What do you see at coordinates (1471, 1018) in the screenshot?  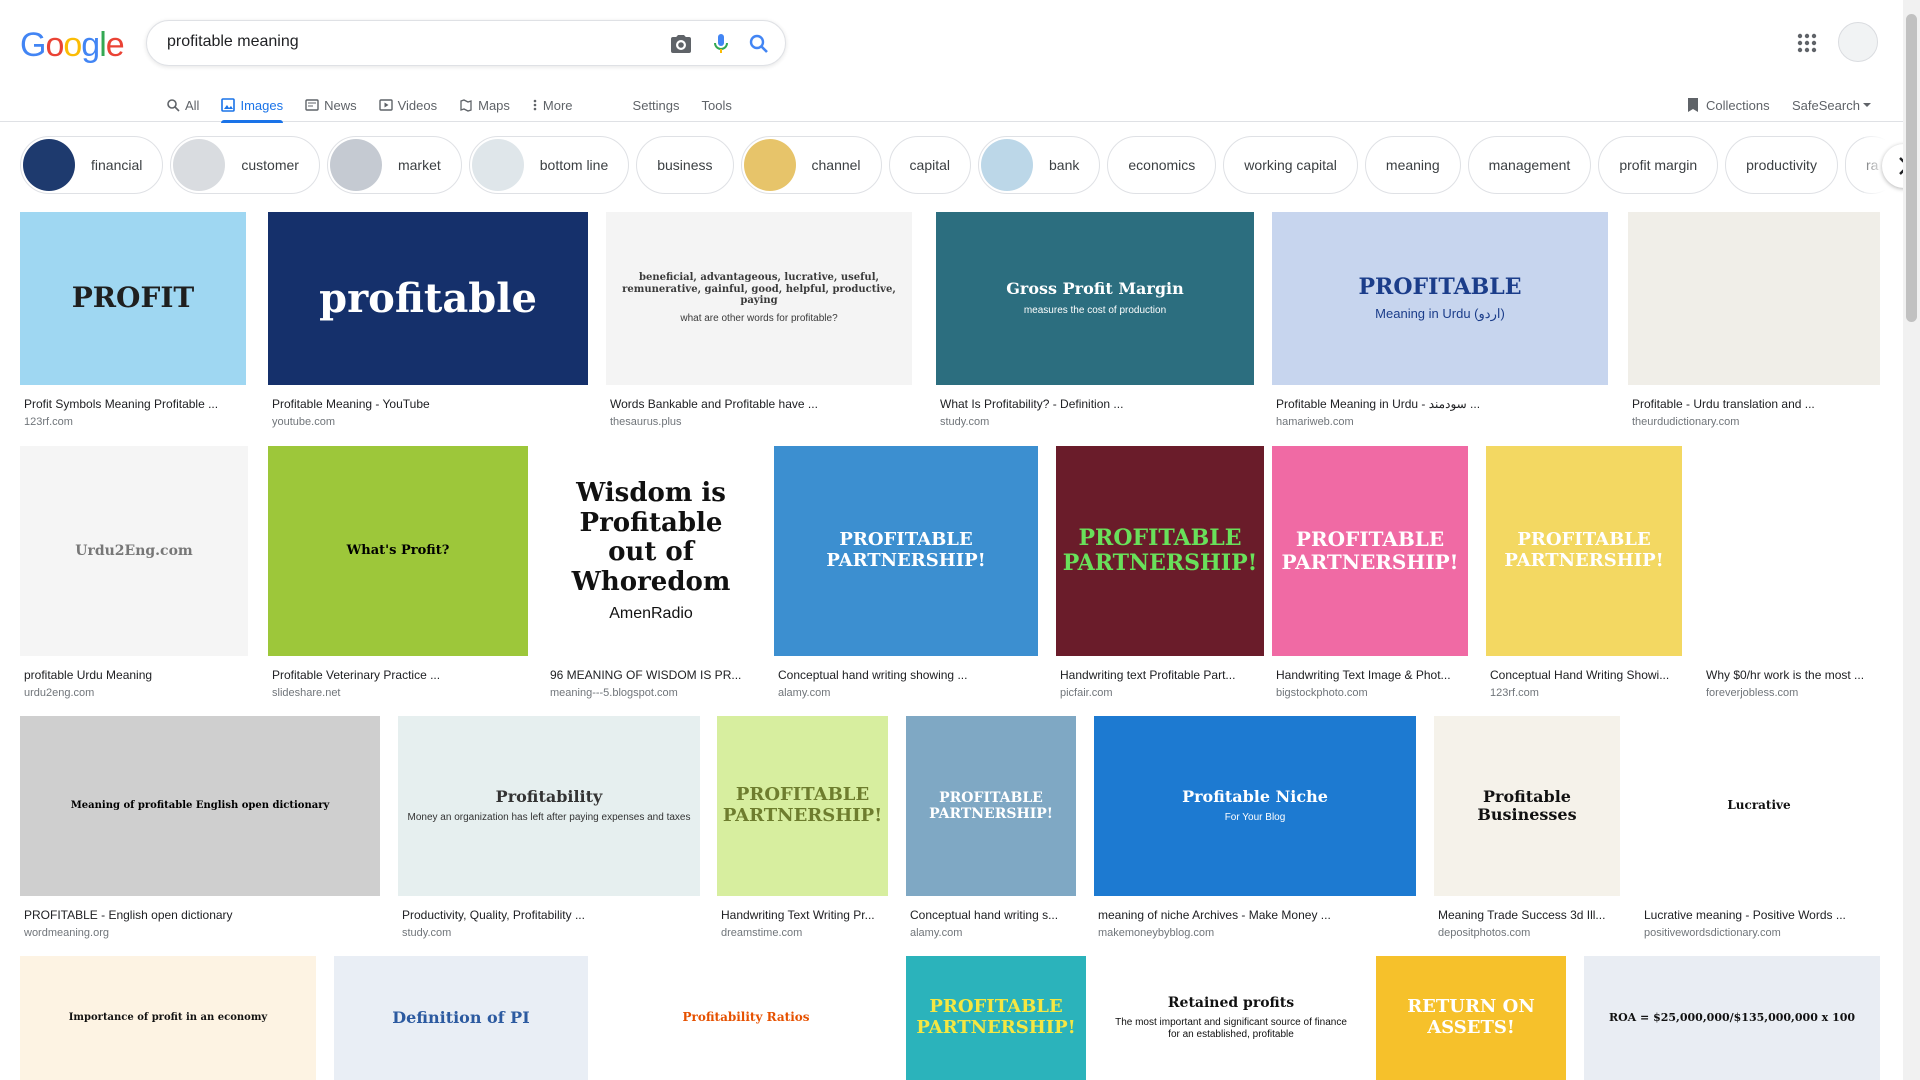 I see `result-thumbnail: RETURN ON ASSETS!` at bounding box center [1471, 1018].